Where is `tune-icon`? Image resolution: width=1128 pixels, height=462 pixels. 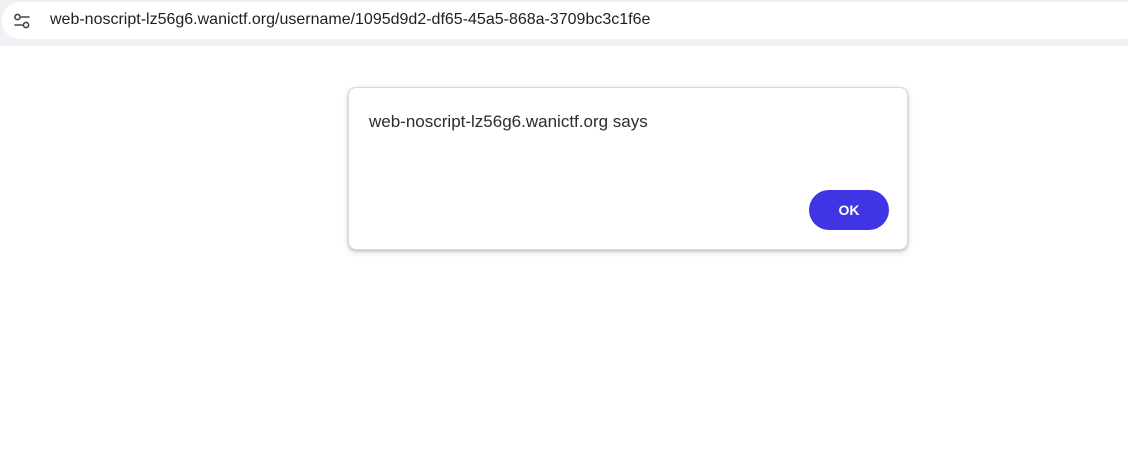
tune-icon is located at coordinates (22, 21).